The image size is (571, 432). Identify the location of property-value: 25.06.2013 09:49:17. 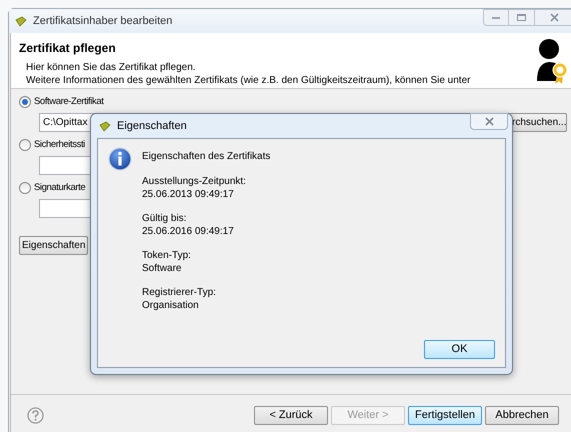
(188, 194).